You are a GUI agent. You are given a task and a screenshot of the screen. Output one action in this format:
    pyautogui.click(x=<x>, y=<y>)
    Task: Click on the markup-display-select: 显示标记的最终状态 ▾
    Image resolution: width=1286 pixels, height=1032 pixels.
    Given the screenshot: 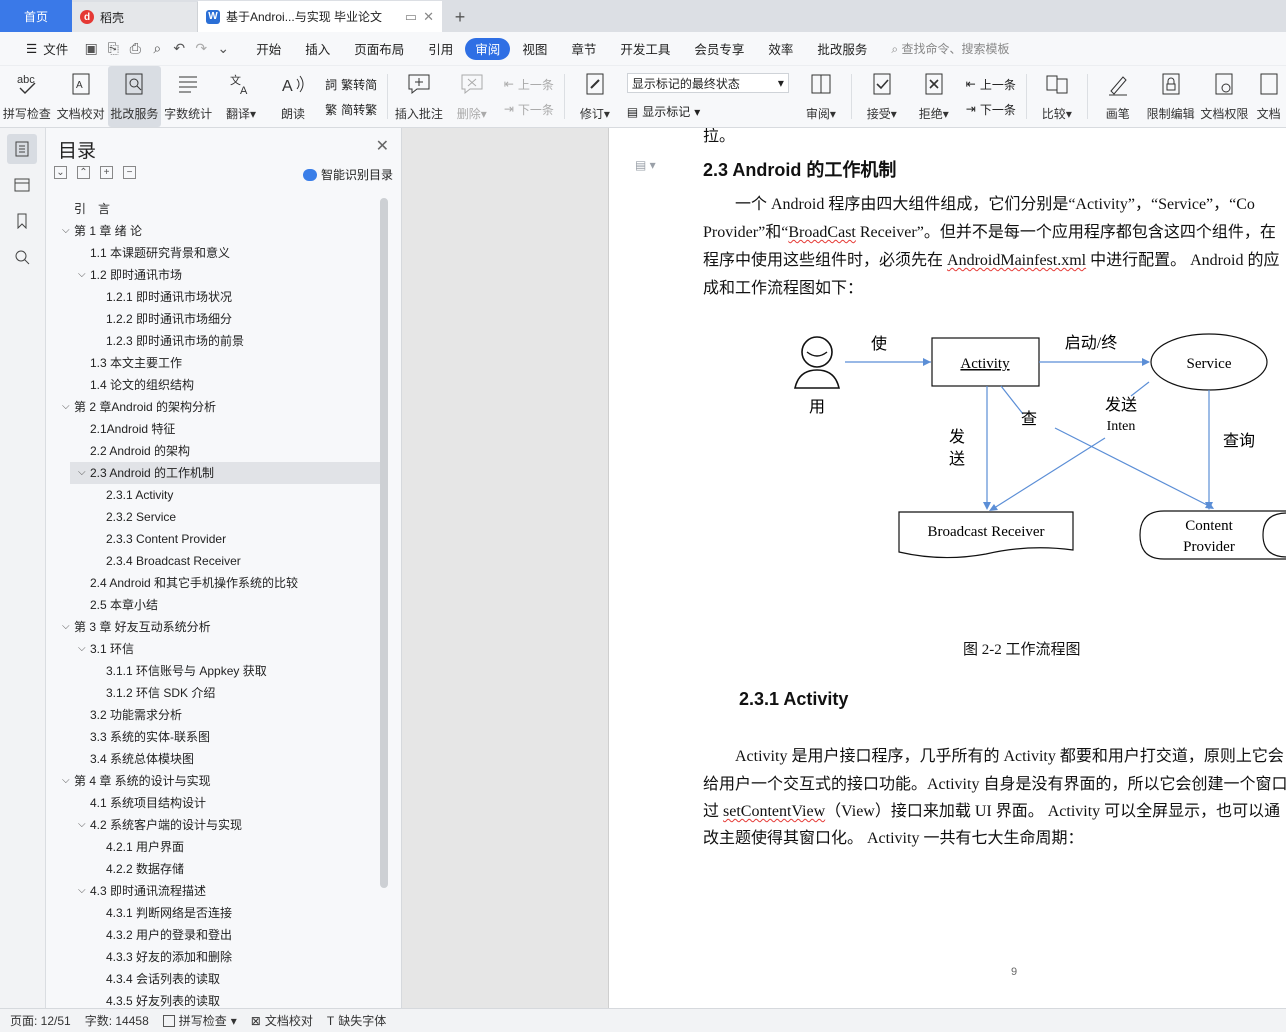 What is the action you would take?
    pyautogui.click(x=707, y=83)
    